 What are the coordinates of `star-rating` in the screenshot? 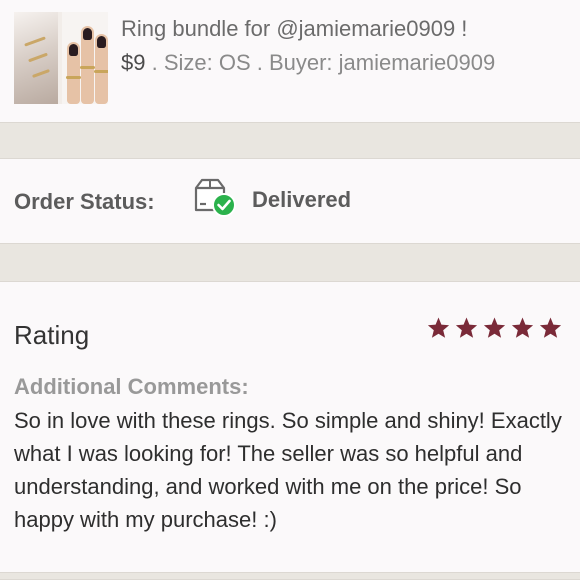 It's located at (494, 328).